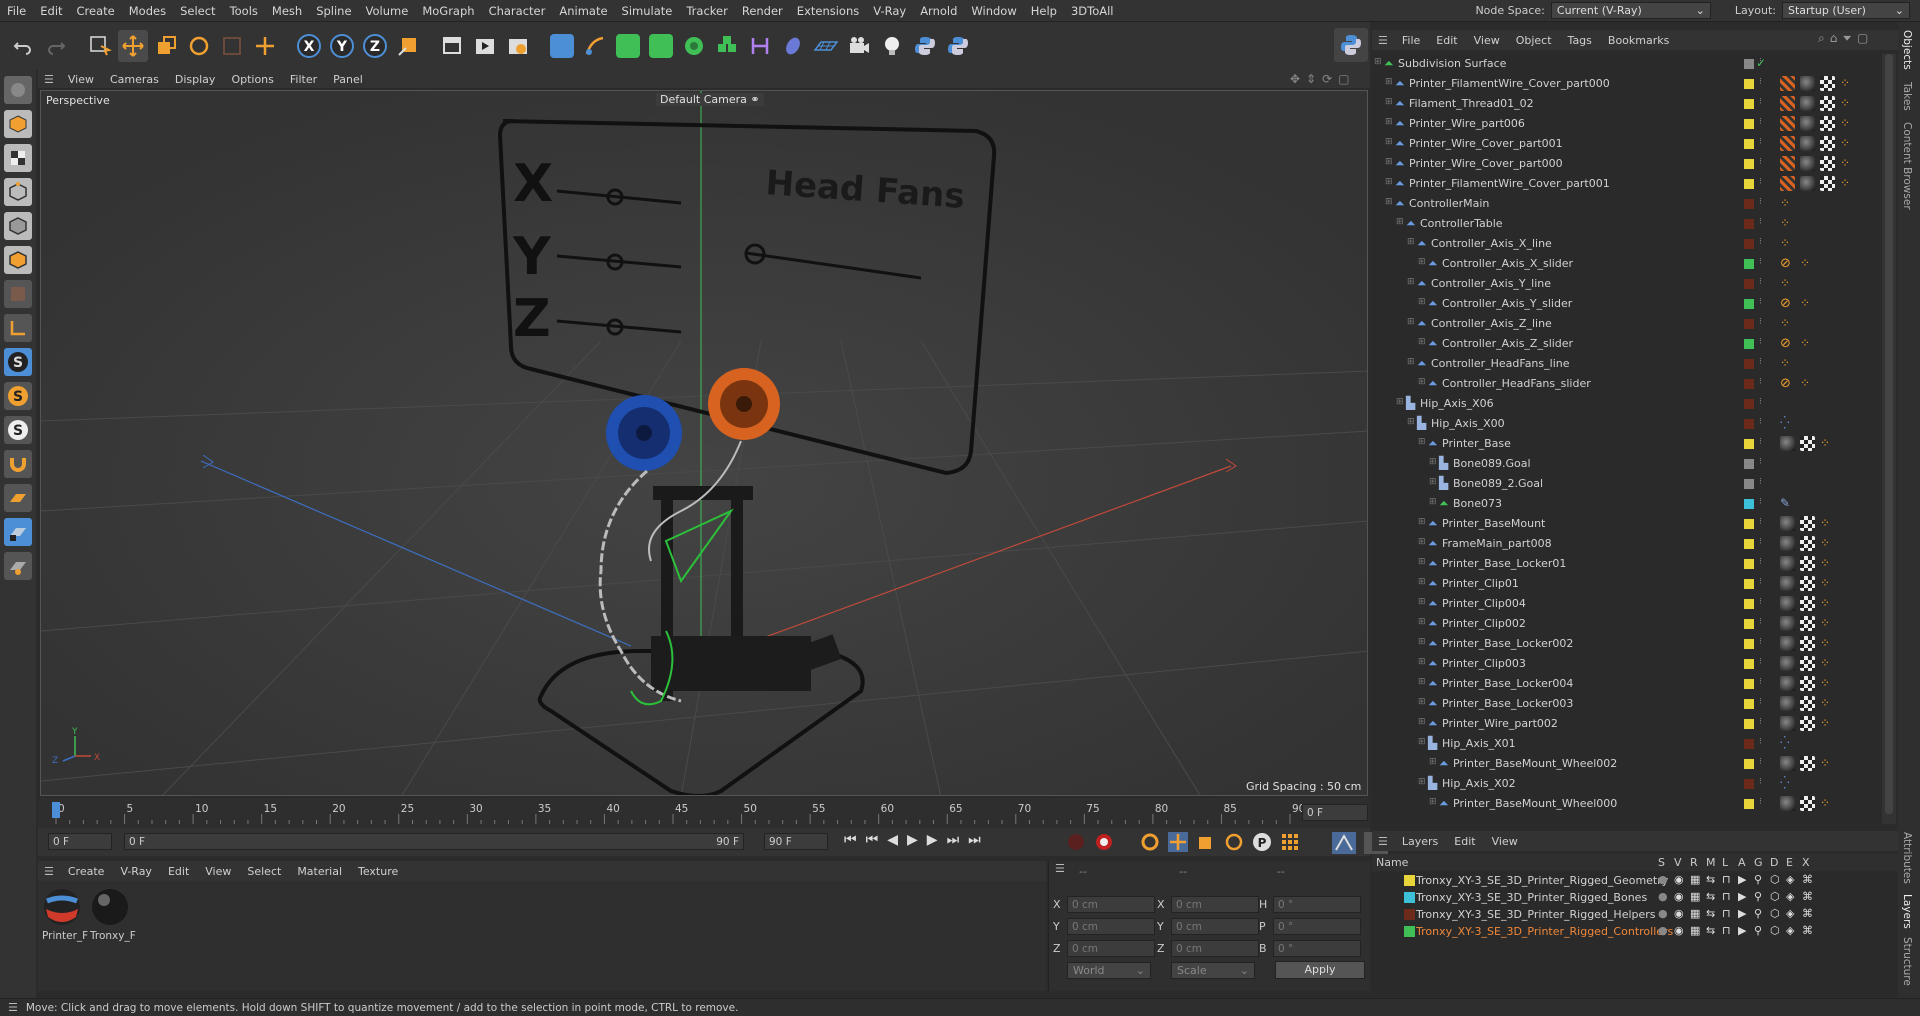  I want to click on layer-toggle-icon: ●, so click(1663, 913).